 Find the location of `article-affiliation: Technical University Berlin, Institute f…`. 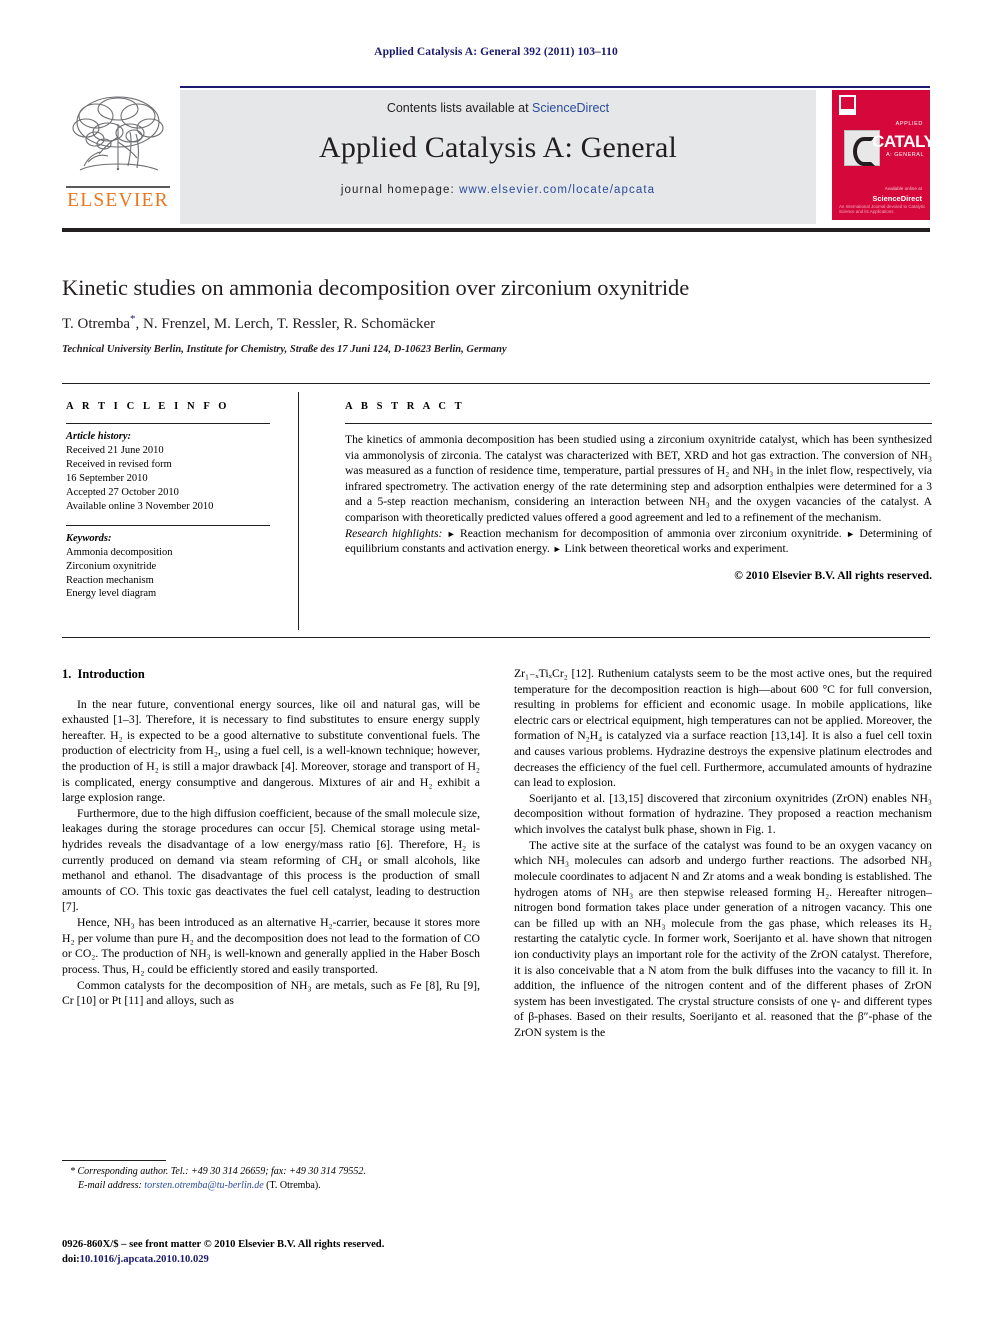

article-affiliation: Technical University Berlin, Institute f… is located at coordinates (284, 349).